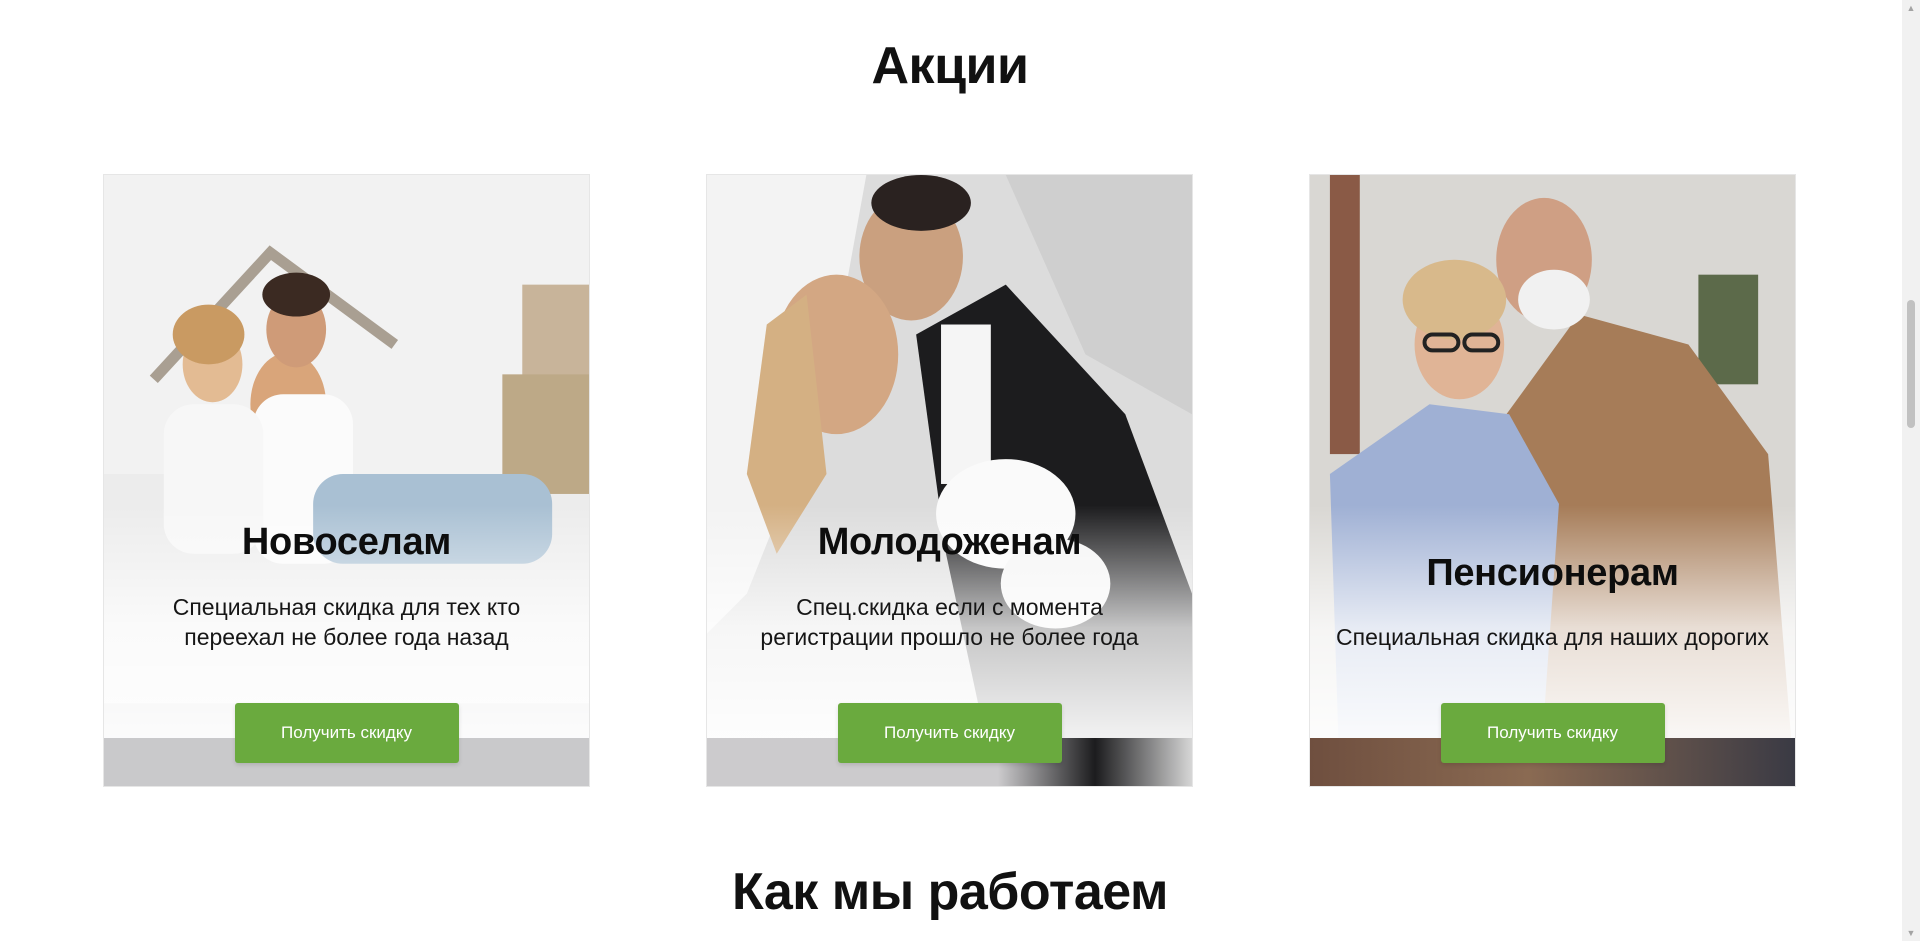  What do you see at coordinates (1911, 933) in the screenshot?
I see `triangle-down-icon: ▼` at bounding box center [1911, 933].